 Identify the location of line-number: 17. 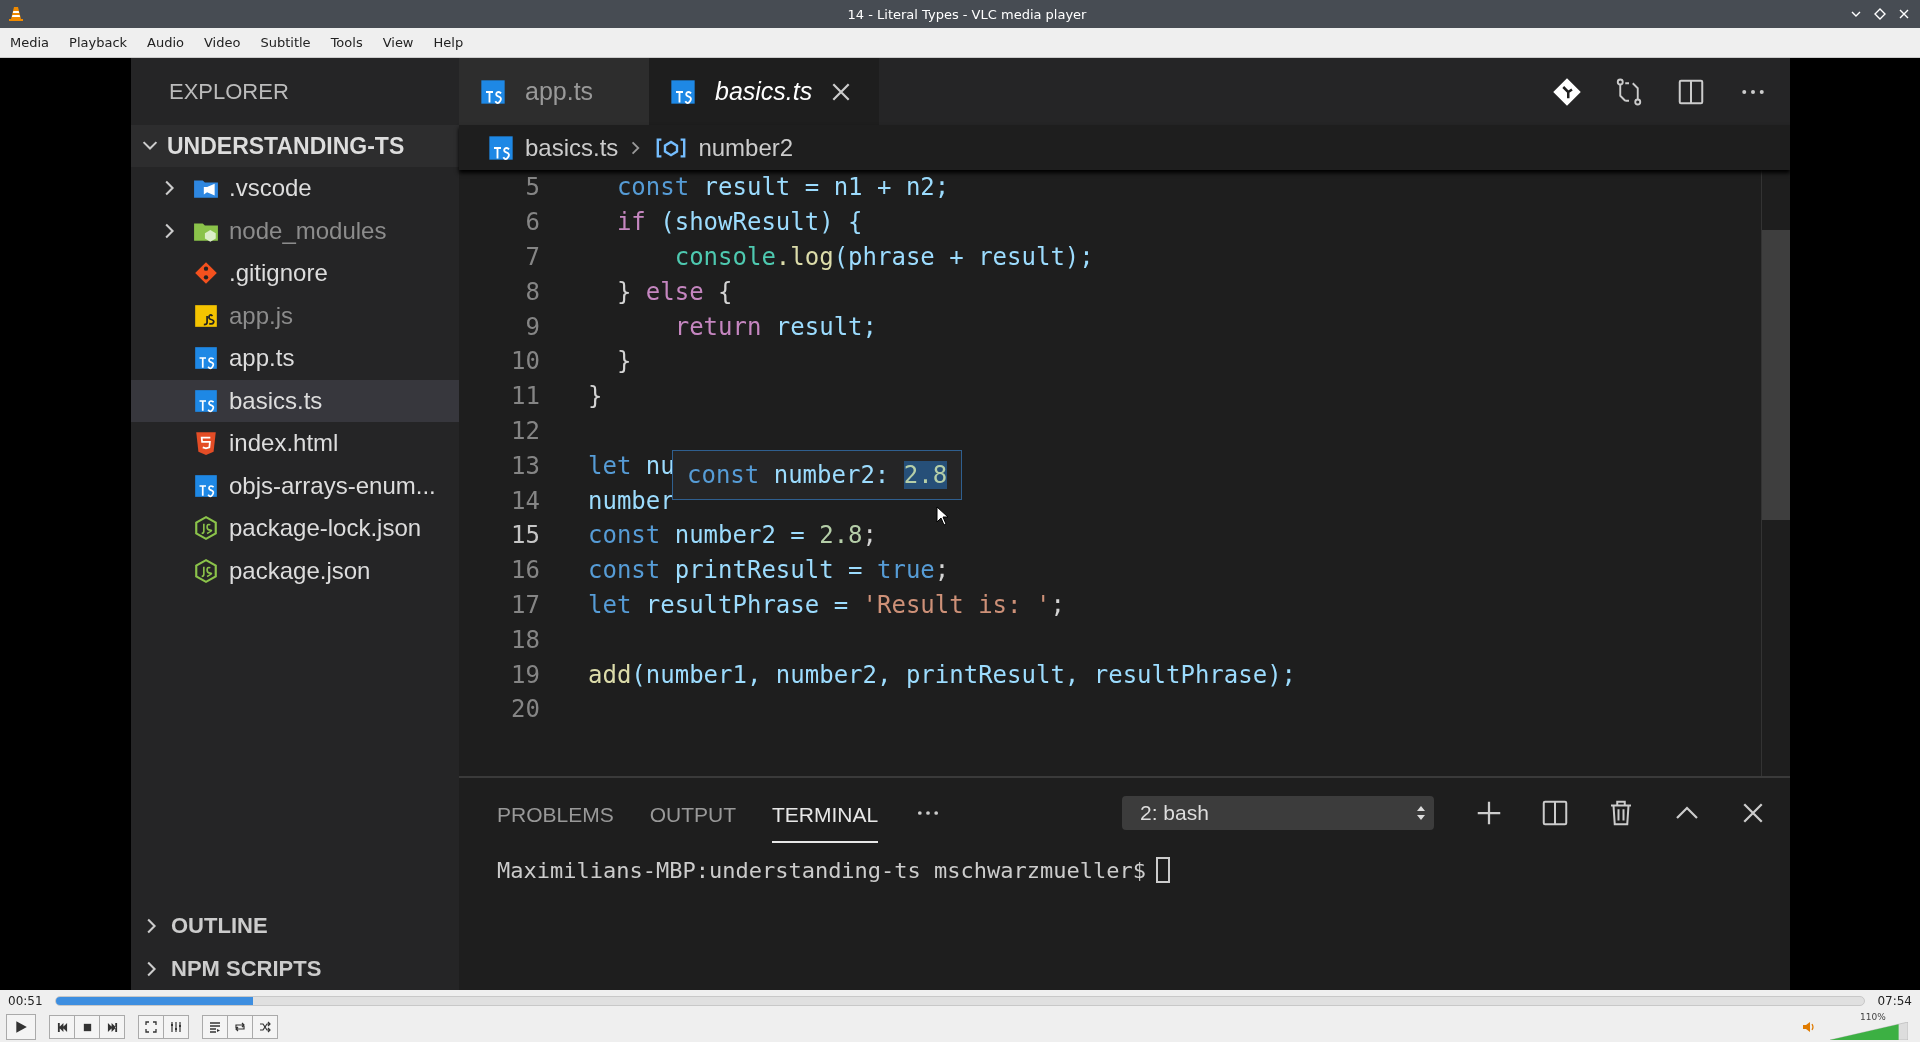
(525, 604).